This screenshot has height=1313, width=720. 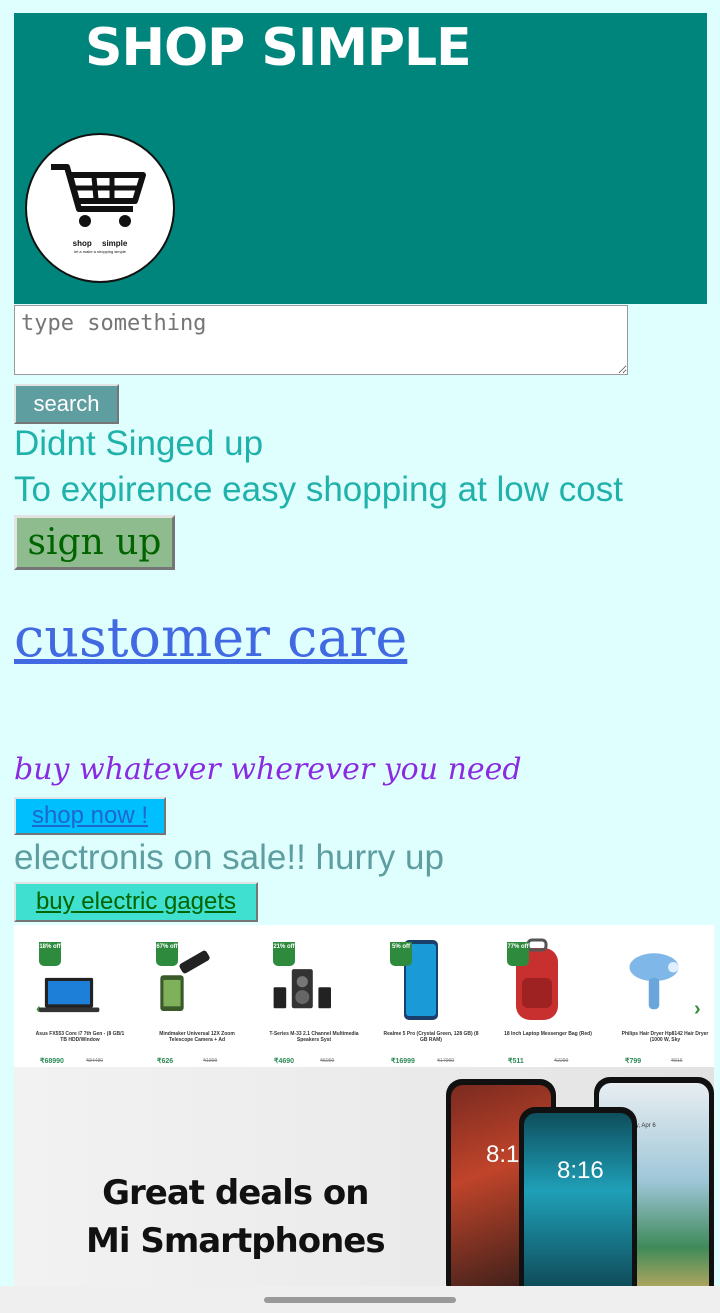 What do you see at coordinates (98, 195) in the screenshot?
I see `shopping-cart-icon` at bounding box center [98, 195].